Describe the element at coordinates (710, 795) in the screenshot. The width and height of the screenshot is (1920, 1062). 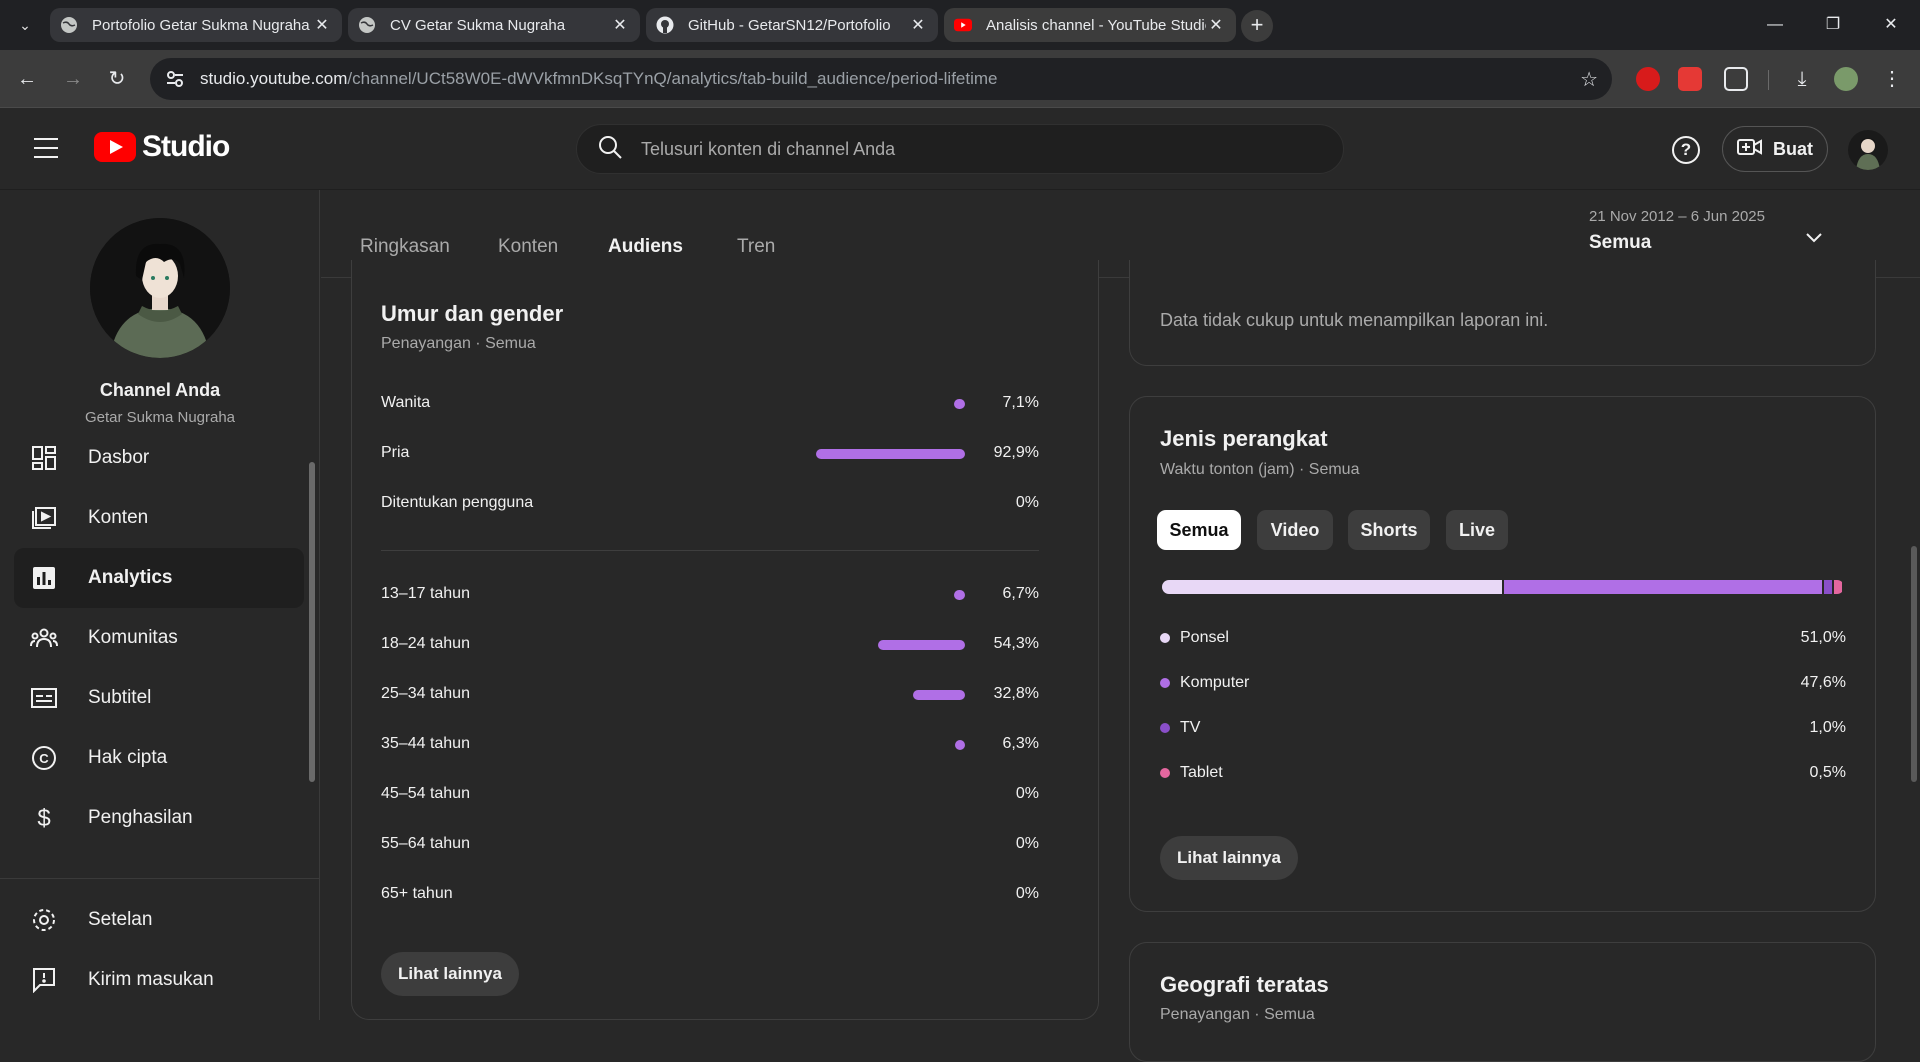
I see `list-item: 45–54 tahun 0%` at that location.